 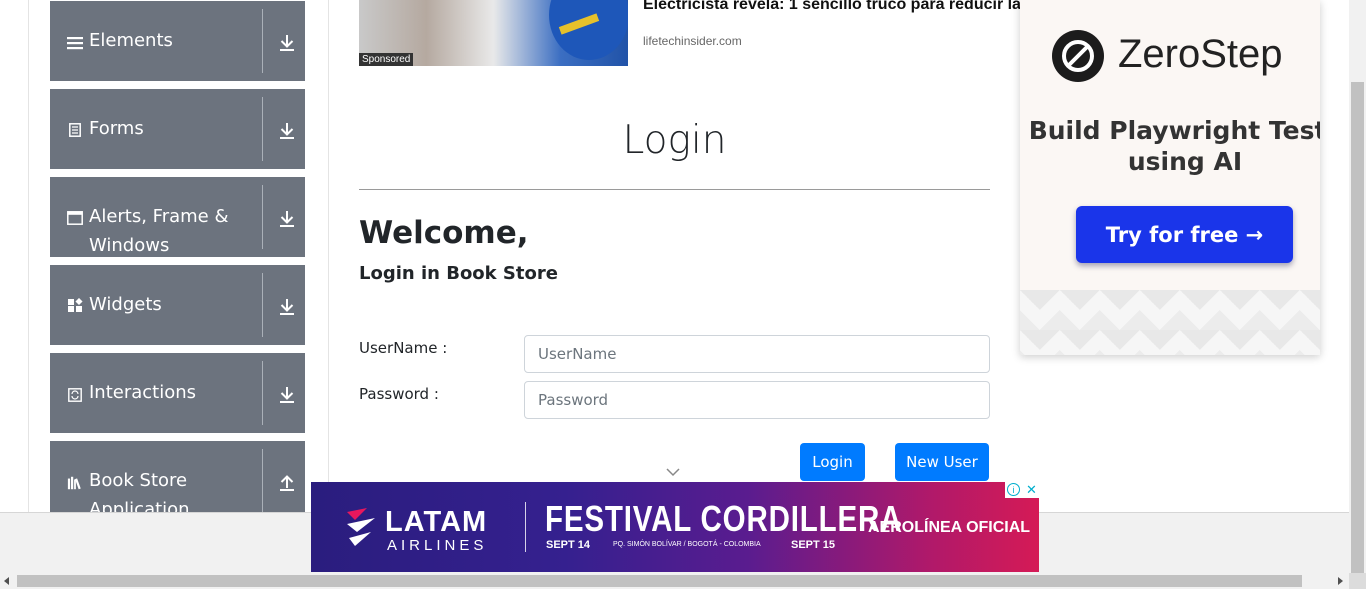 What do you see at coordinates (458, 273) in the screenshot?
I see `login-subheading: Login in Book Store` at bounding box center [458, 273].